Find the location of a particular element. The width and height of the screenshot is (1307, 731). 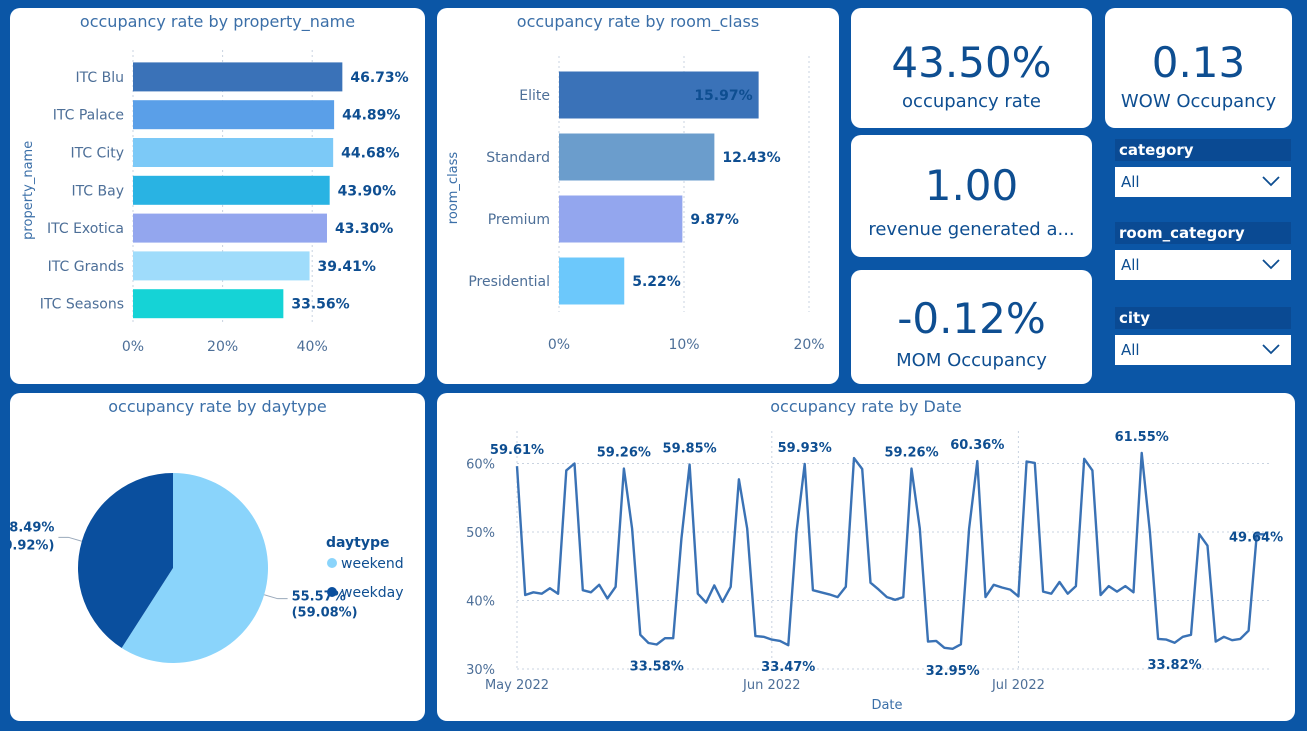

pie-share-label: (59.08%) is located at coordinates (325, 613).